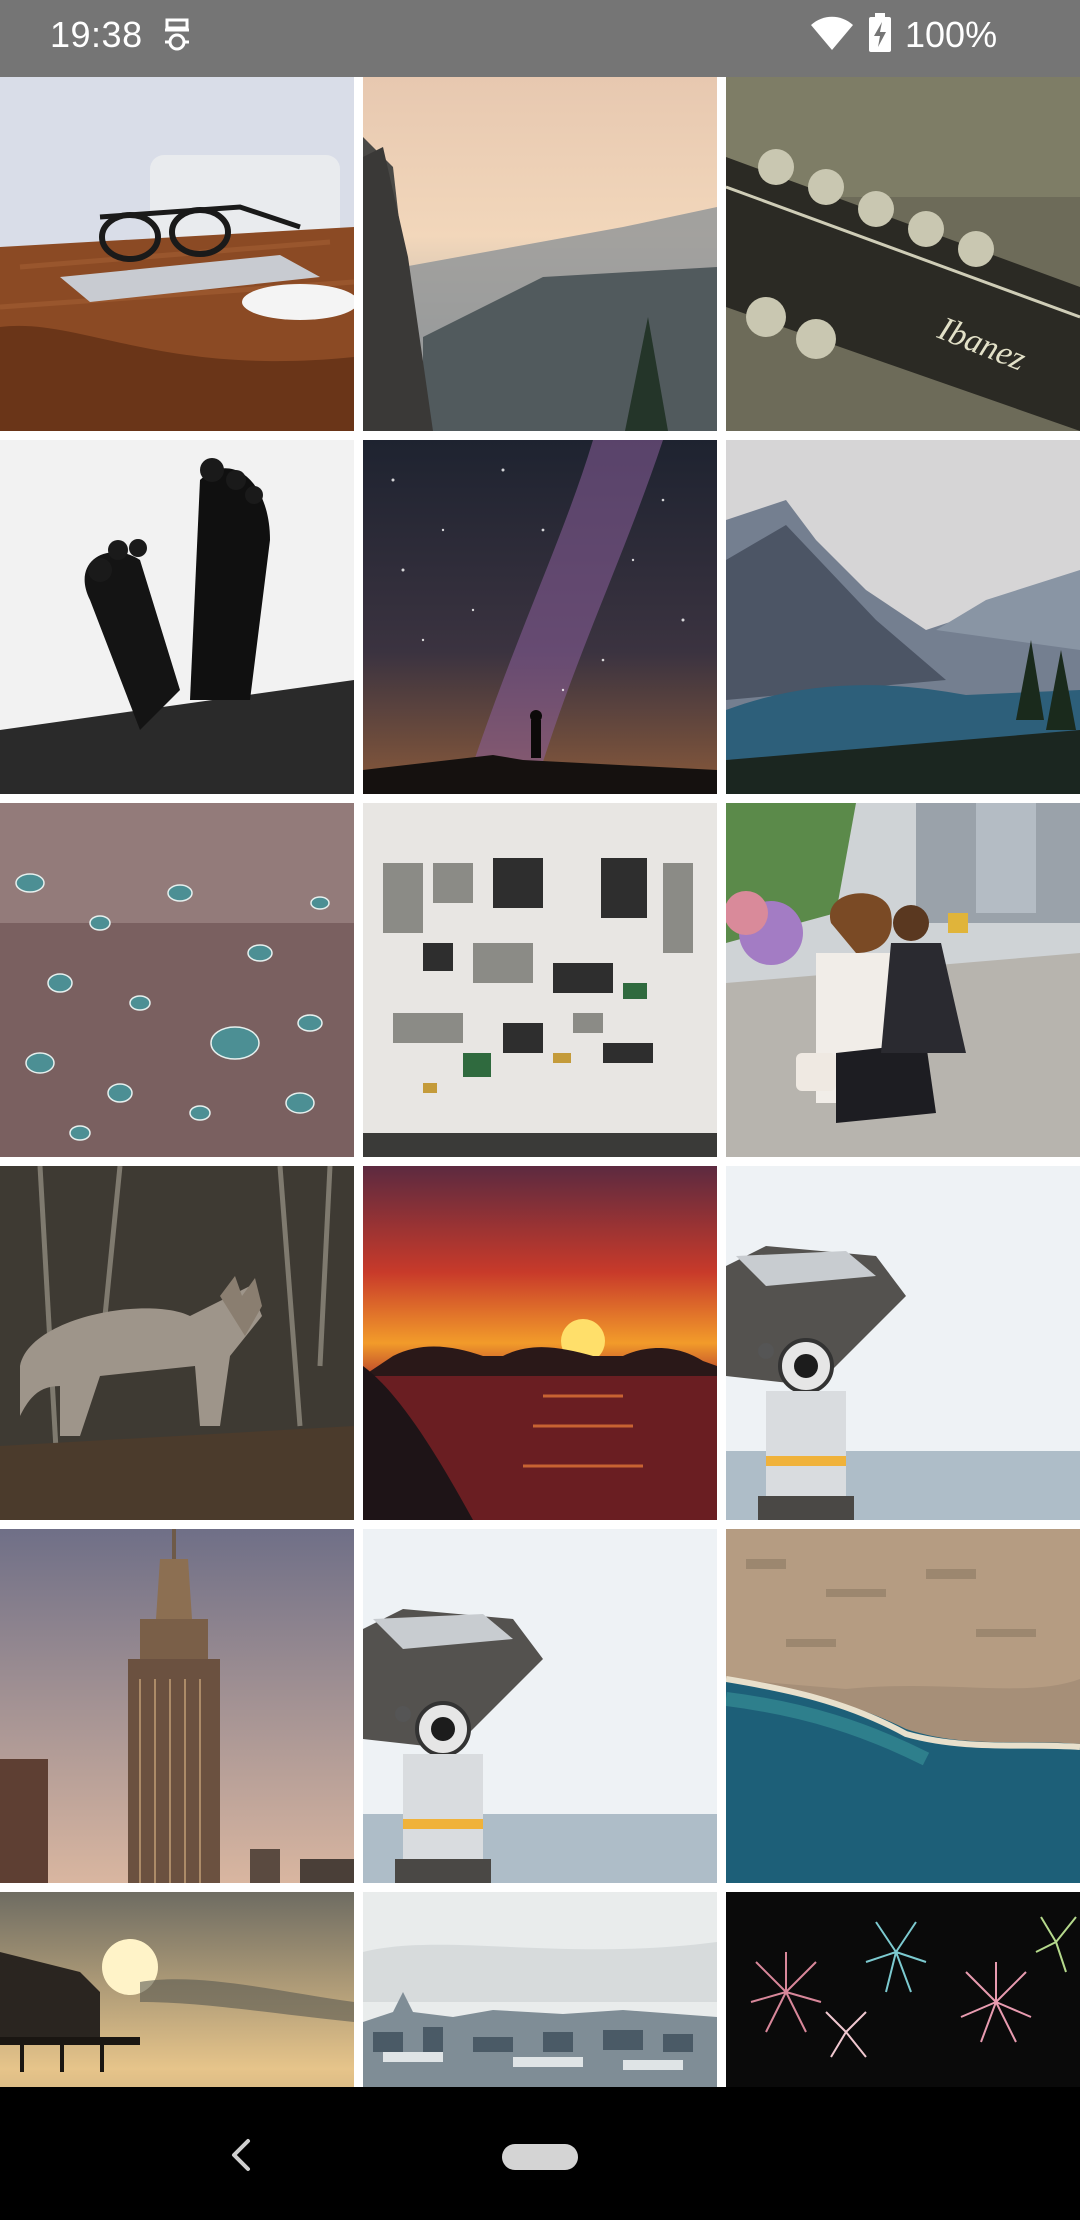 The height and width of the screenshot is (2220, 1080). What do you see at coordinates (903, 1706) in the screenshot?
I see `photo-aerial-coastline` at bounding box center [903, 1706].